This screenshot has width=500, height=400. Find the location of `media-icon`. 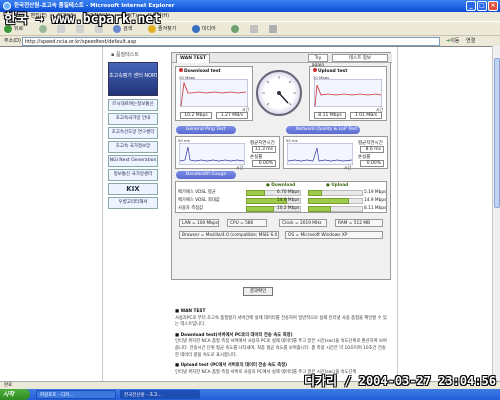

media-icon is located at coordinates (195, 28).